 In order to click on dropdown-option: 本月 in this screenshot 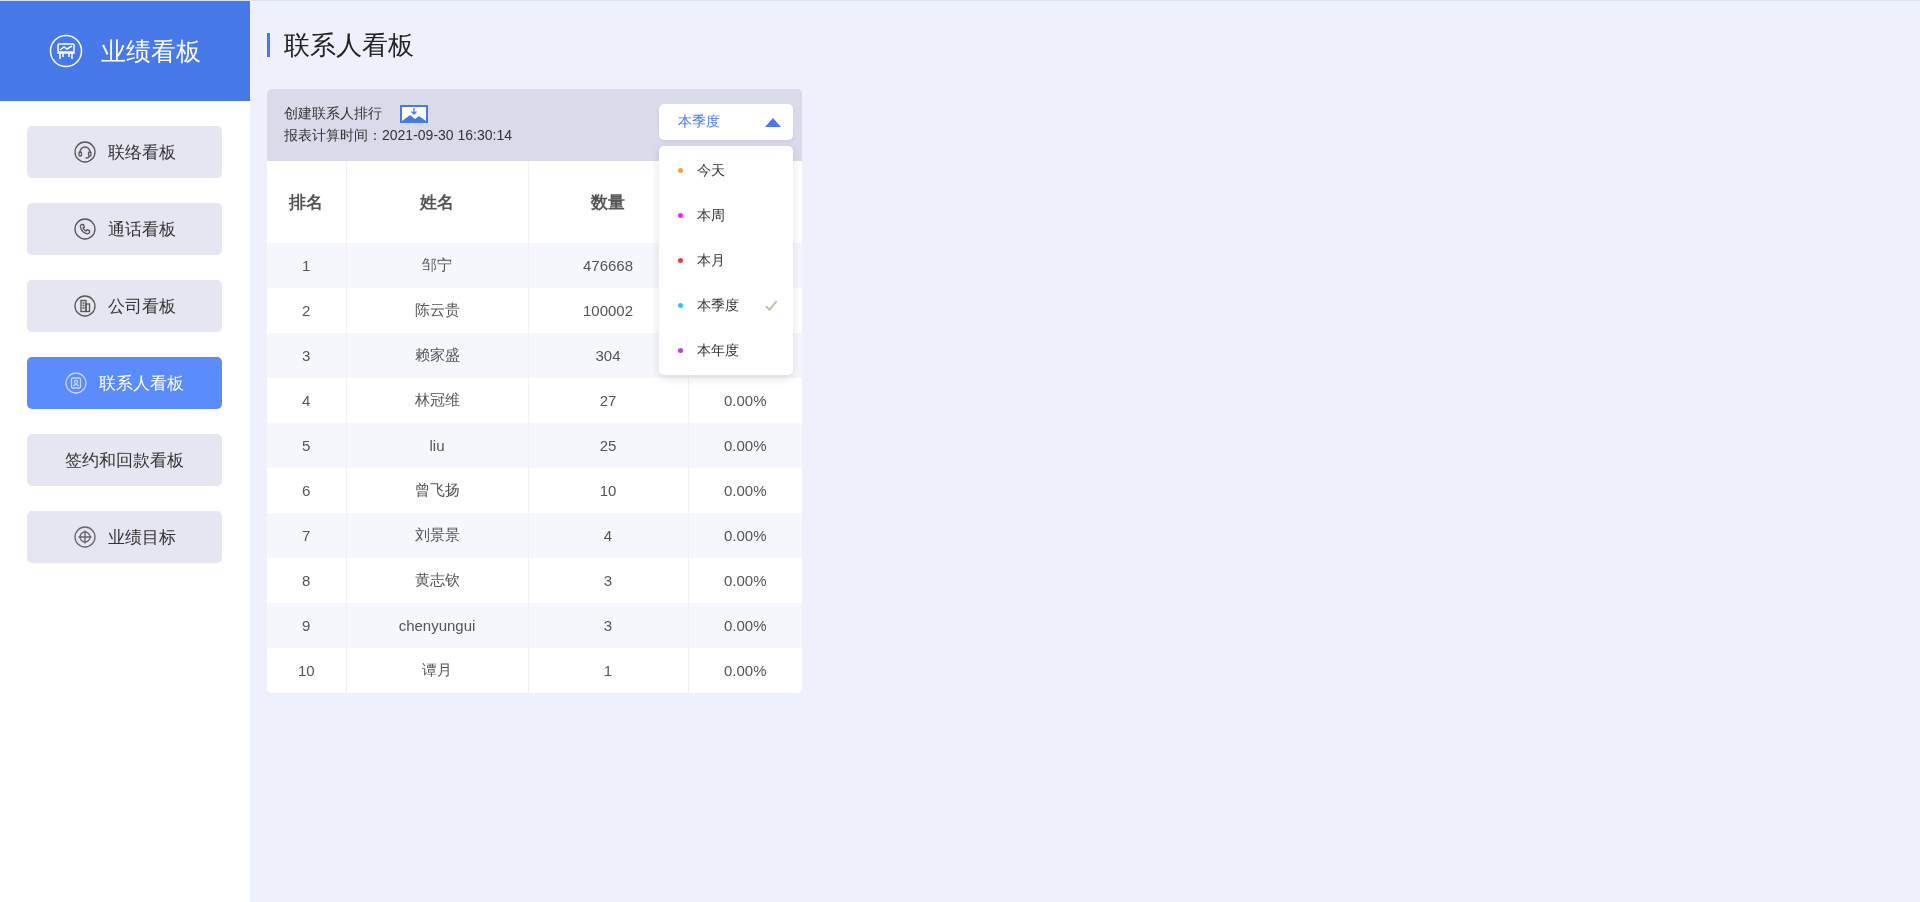, I will do `click(726, 260)`.